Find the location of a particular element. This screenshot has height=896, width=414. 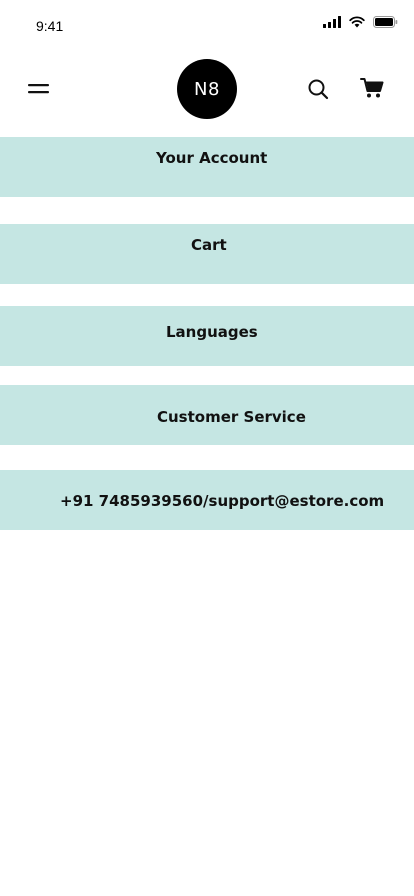

status-time: 9:41 is located at coordinates (50, 26).